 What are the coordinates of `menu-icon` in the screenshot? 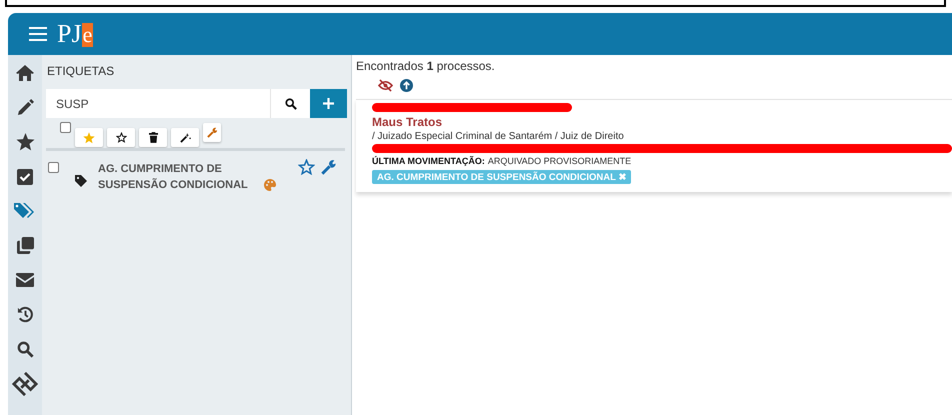 It's located at (38, 34).